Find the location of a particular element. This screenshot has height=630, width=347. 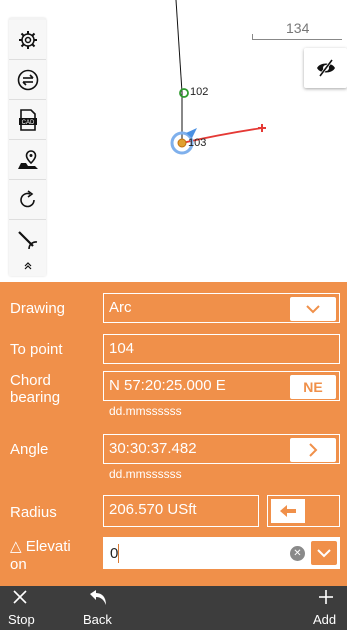

drawing-label: Drawing is located at coordinates (38, 308).